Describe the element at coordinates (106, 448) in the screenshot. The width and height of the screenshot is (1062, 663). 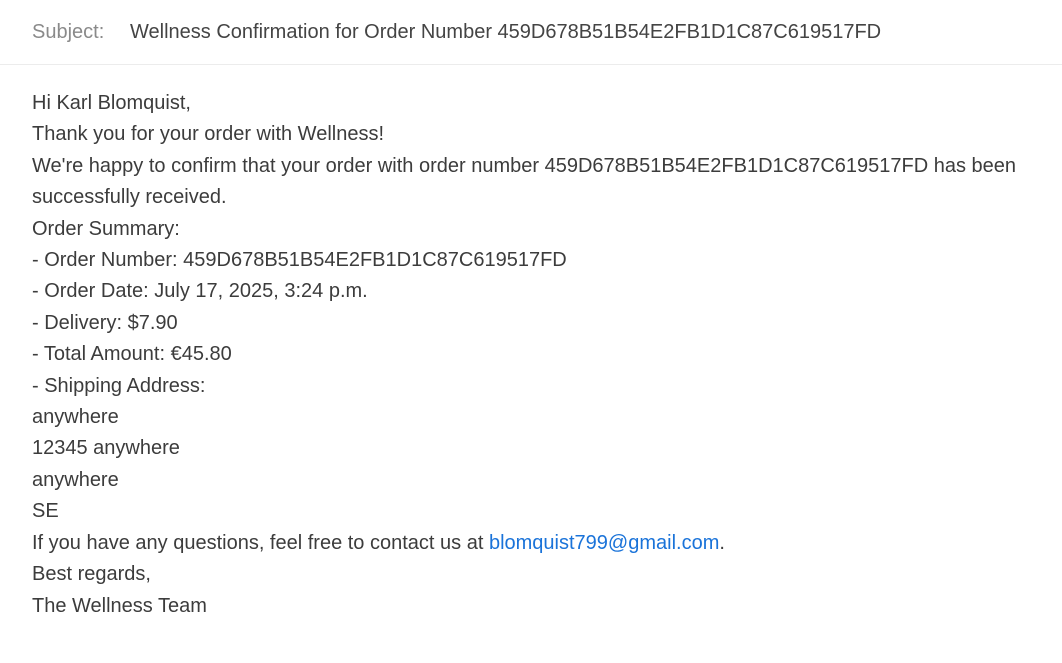
I see `address-line-2: 12345 anywhere` at that location.